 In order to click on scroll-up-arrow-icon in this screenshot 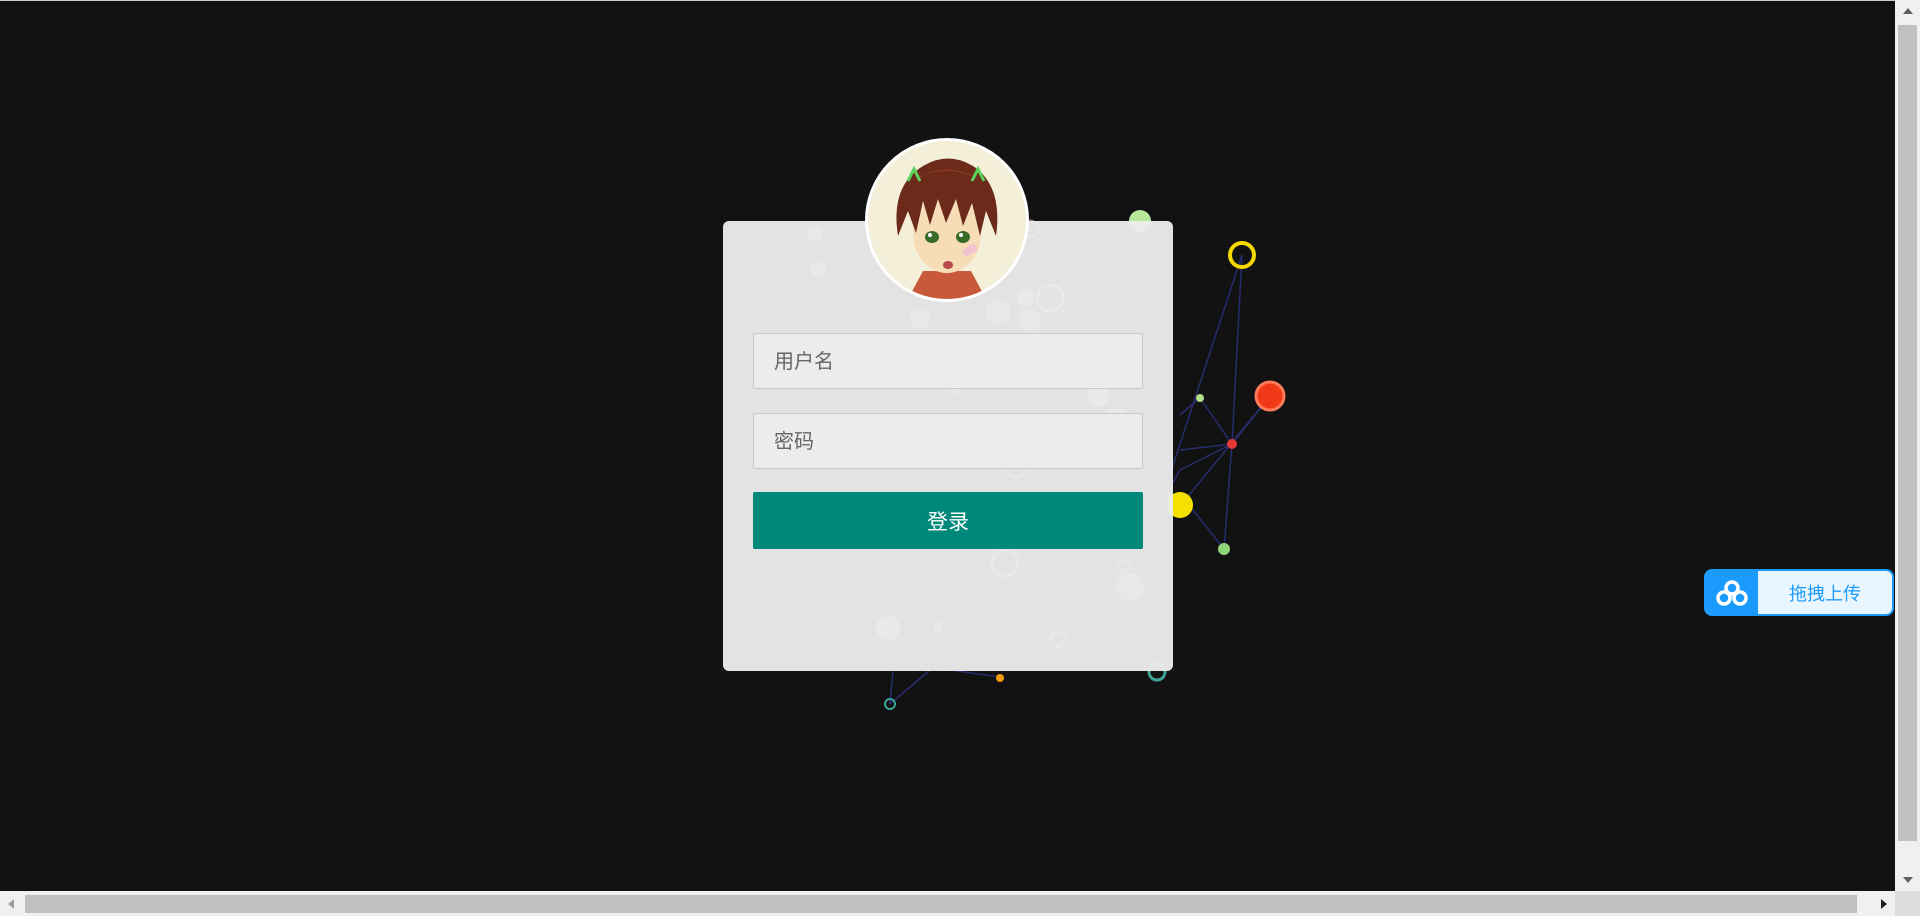, I will do `click(1907, 11)`.